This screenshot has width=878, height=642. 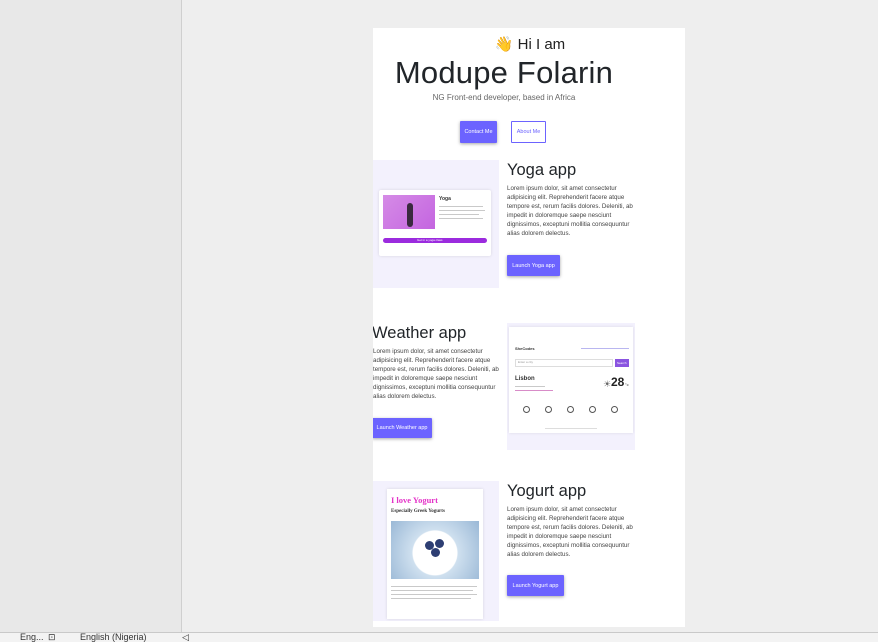 What do you see at coordinates (445, 199) in the screenshot?
I see `yoga-mock-title: Yoga` at bounding box center [445, 199].